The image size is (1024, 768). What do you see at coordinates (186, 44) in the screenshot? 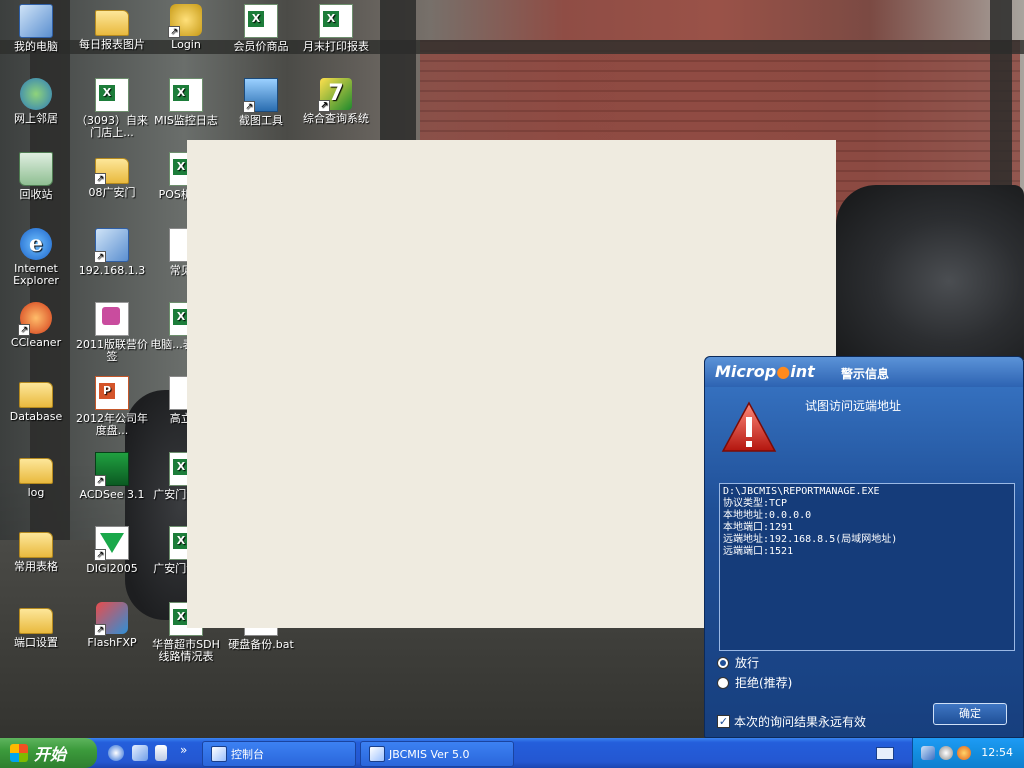
I see `desktop-icon-label: Login` at bounding box center [186, 44].